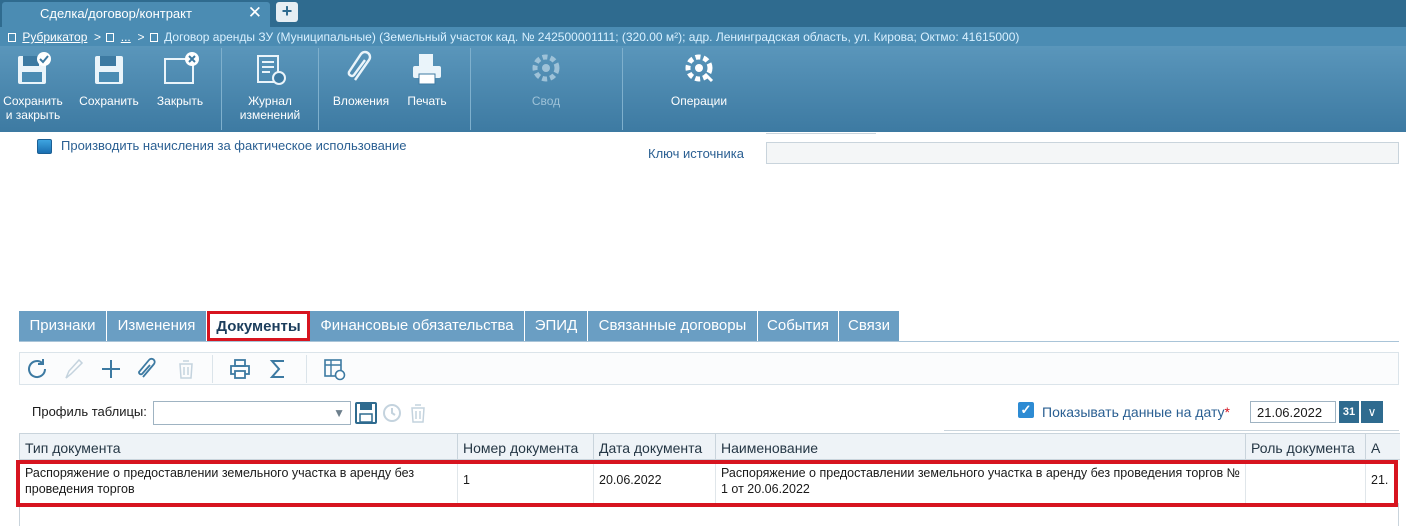  I want to click on window-tab-bar: Сделка/договор/контракт ✕ +, so click(703, 13).